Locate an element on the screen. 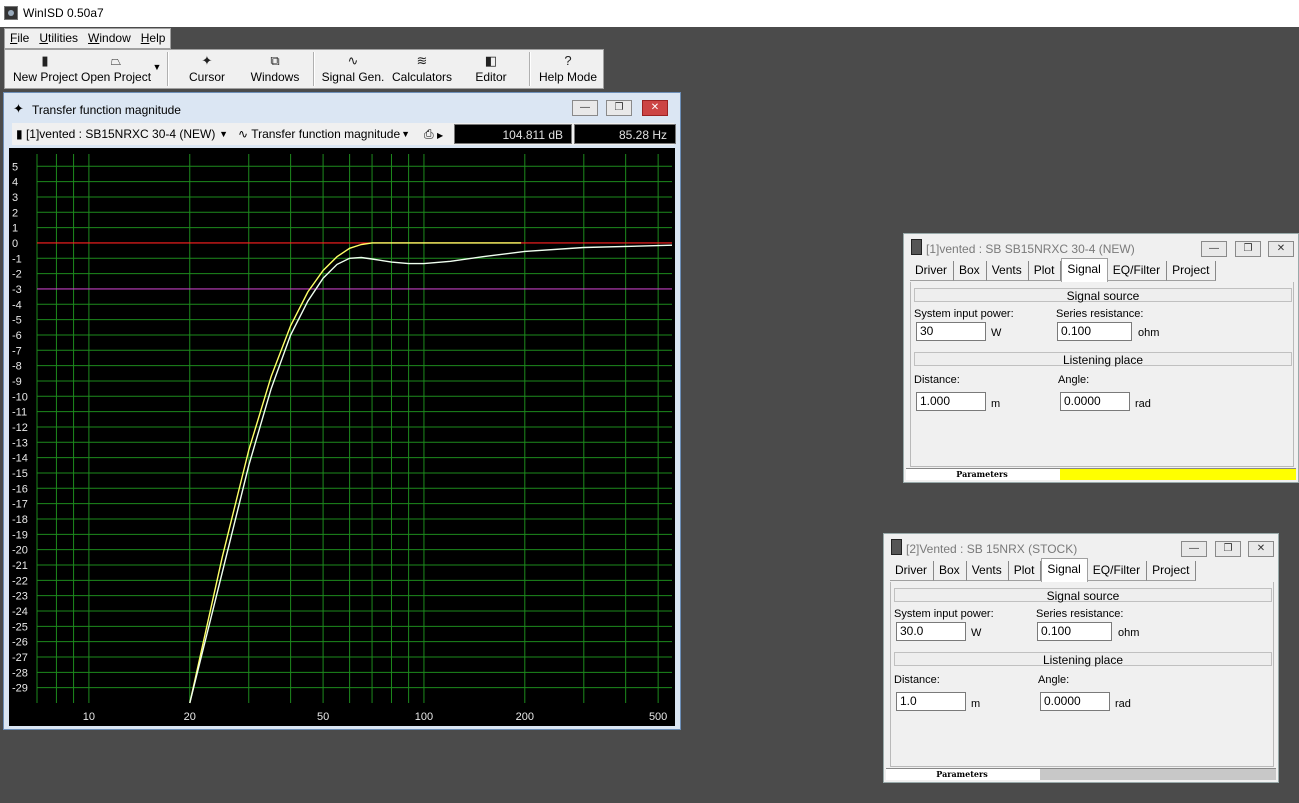  windows-button: ⧉ Windows is located at coordinates (275, 69).